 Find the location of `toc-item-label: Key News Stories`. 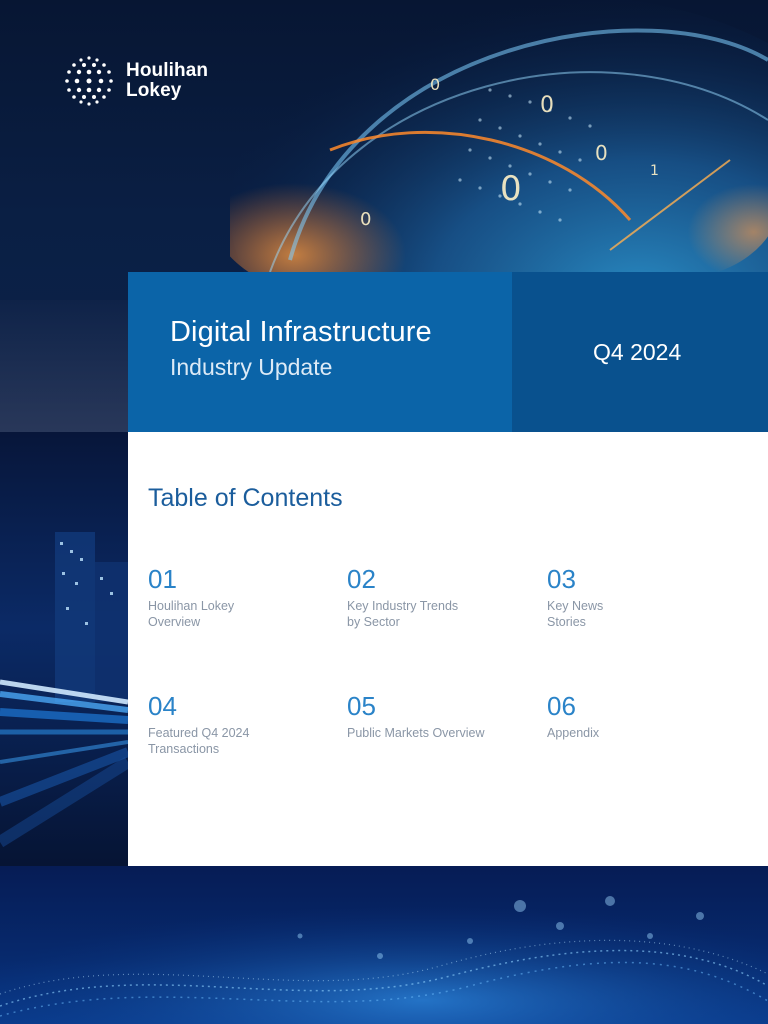

toc-item-label: Key News Stories is located at coordinates (575, 614).